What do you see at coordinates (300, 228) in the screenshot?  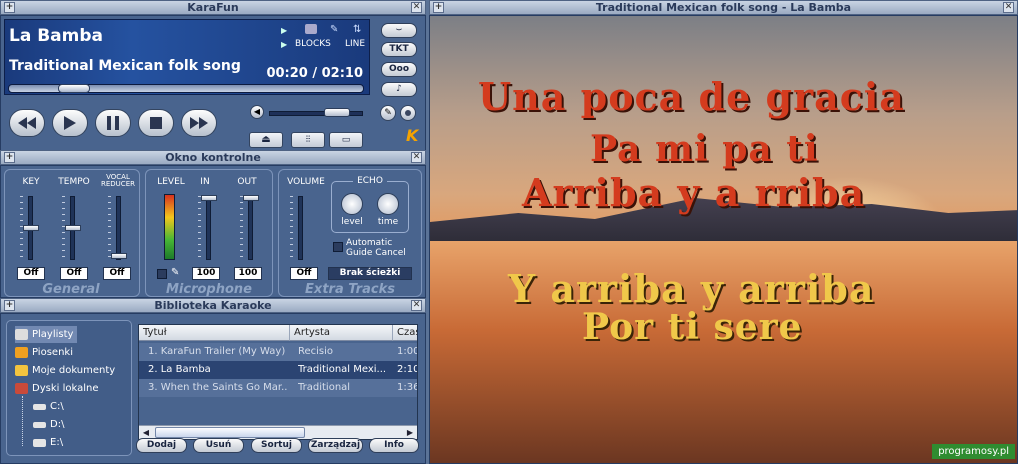 I see `volume-slider-extra` at bounding box center [300, 228].